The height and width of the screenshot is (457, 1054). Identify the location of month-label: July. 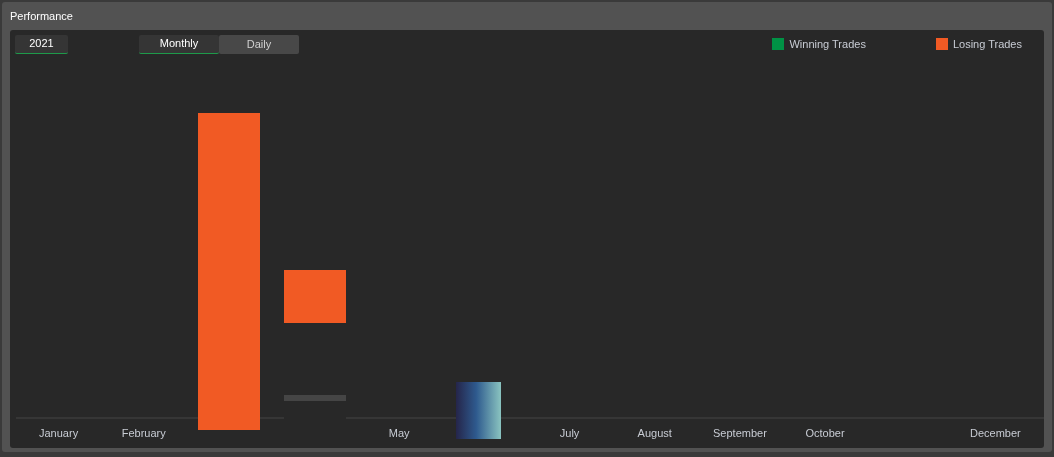
(569, 433).